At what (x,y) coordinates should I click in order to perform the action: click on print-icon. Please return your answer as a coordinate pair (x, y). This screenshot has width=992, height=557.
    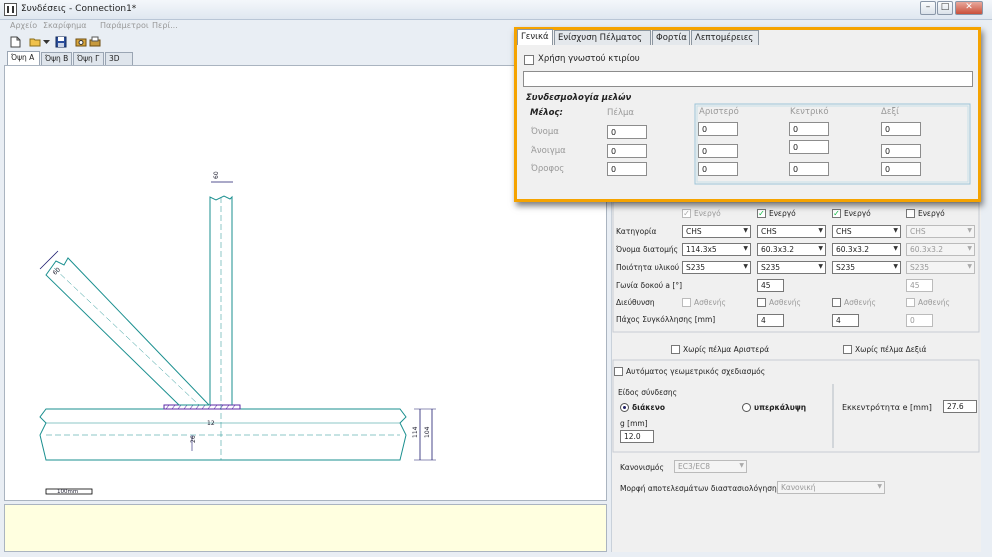
    Looking at the image, I should click on (95, 42).